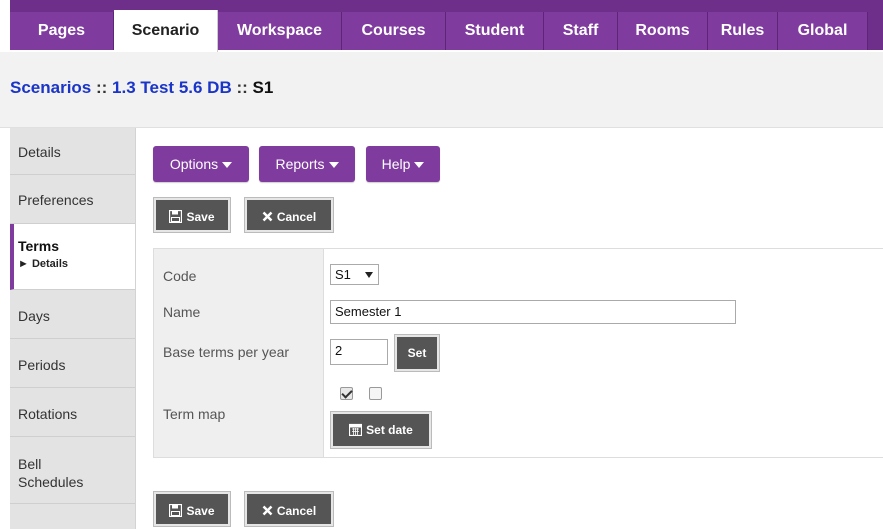 This screenshot has width=883, height=529. I want to click on options-label: Options, so click(194, 164).